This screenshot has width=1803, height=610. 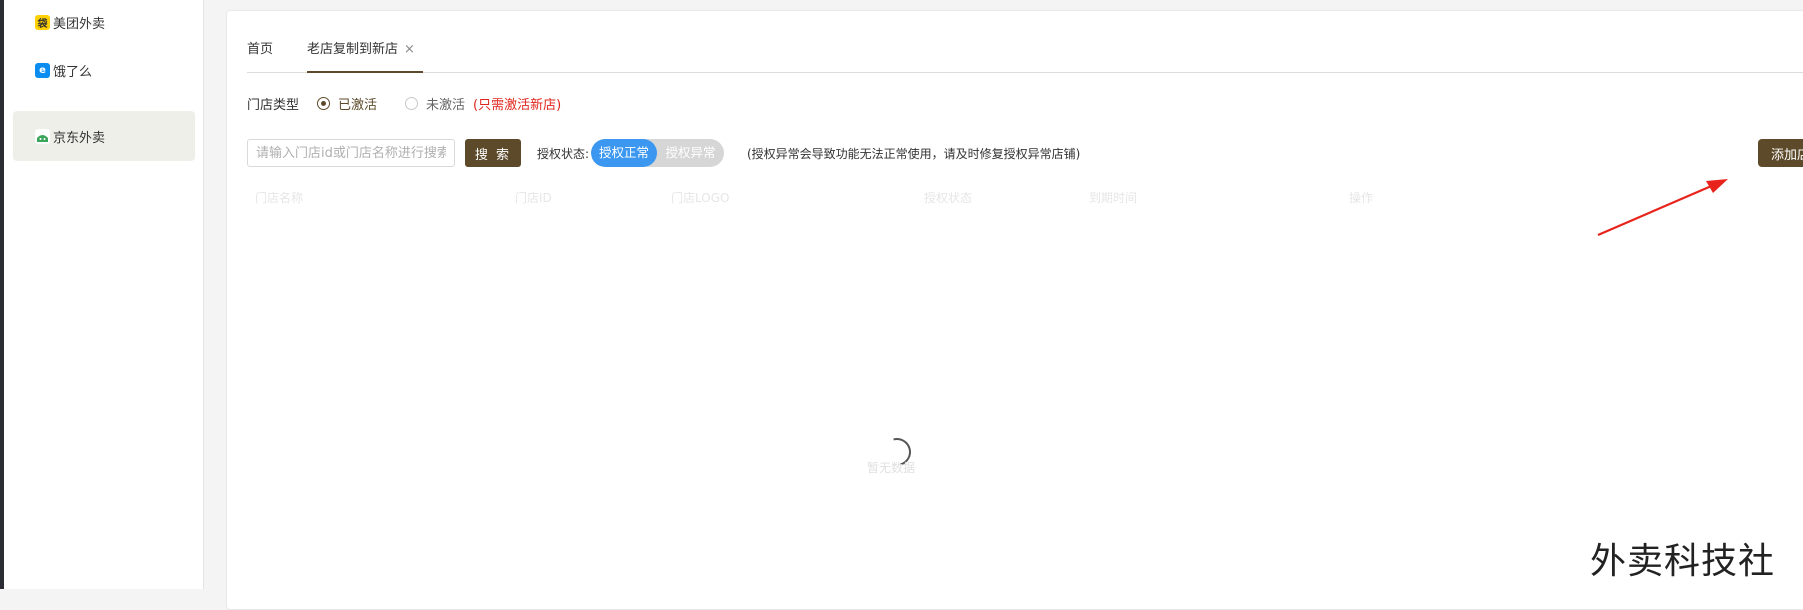 What do you see at coordinates (404, 103) in the screenshot?
I see `store-type-filter: 门店类型 已激活 未激活 (只需激活新店)` at bounding box center [404, 103].